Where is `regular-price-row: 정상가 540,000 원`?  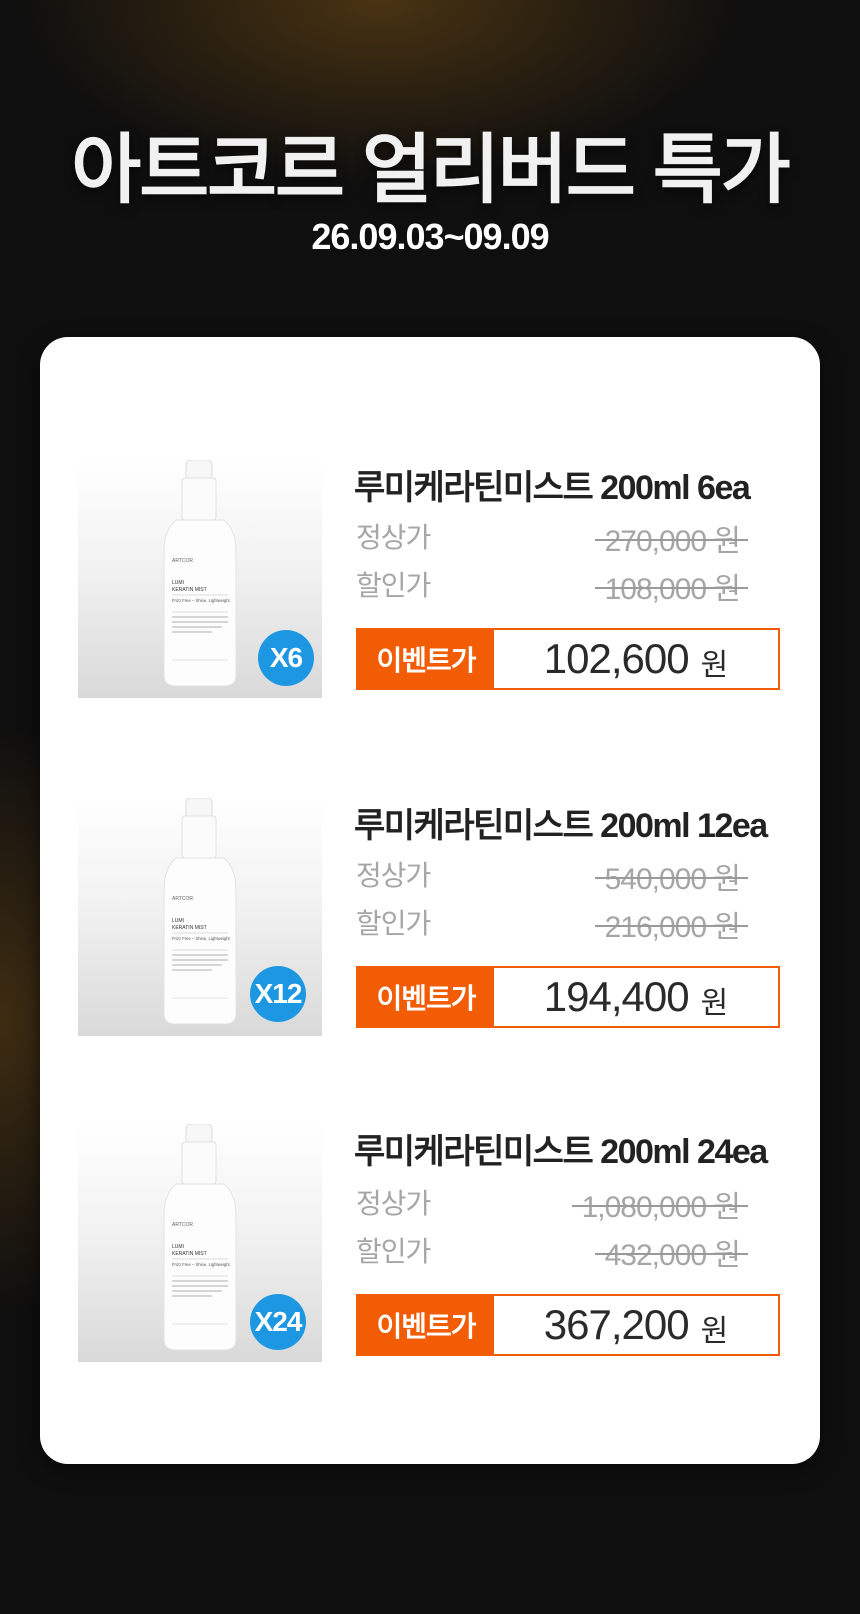
regular-price-row: 정상가 540,000 원 is located at coordinates (552, 875).